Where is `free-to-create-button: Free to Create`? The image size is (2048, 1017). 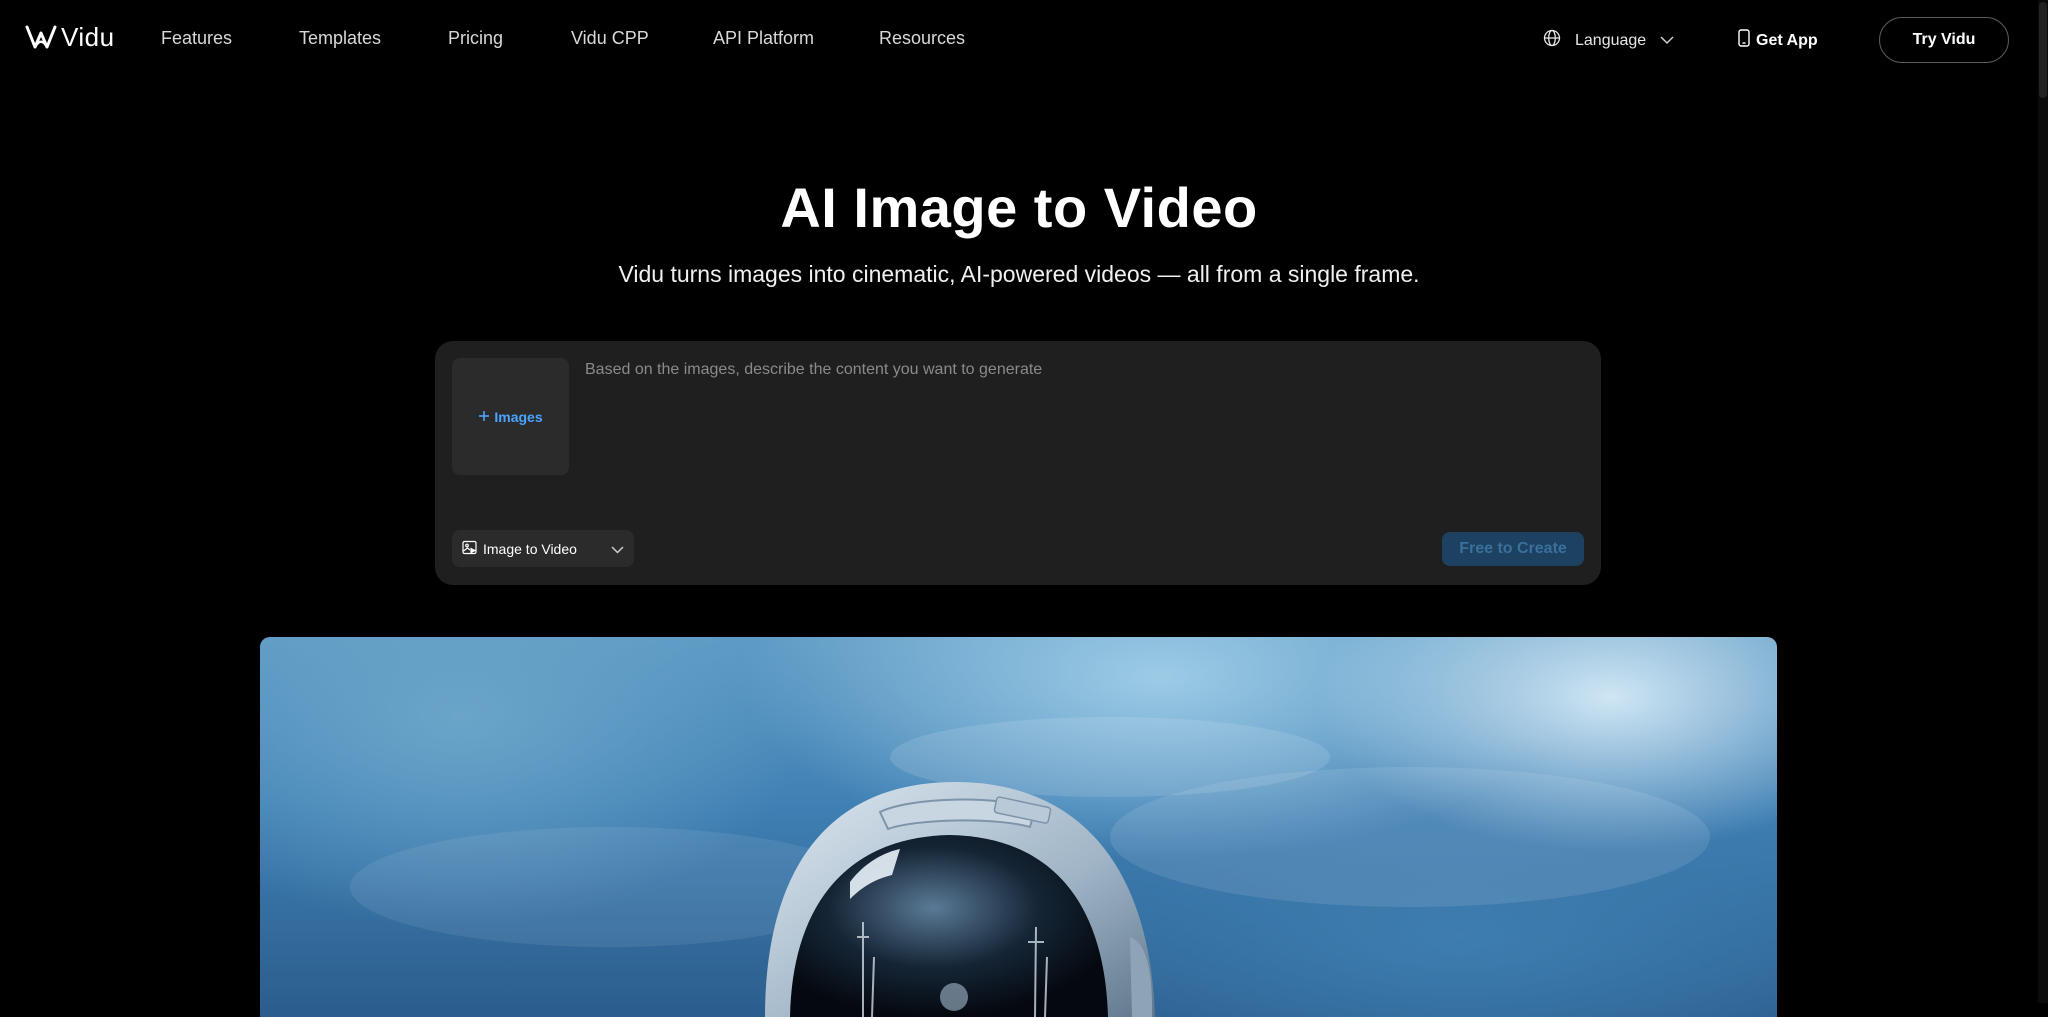
free-to-create-button: Free to Create is located at coordinates (1513, 549).